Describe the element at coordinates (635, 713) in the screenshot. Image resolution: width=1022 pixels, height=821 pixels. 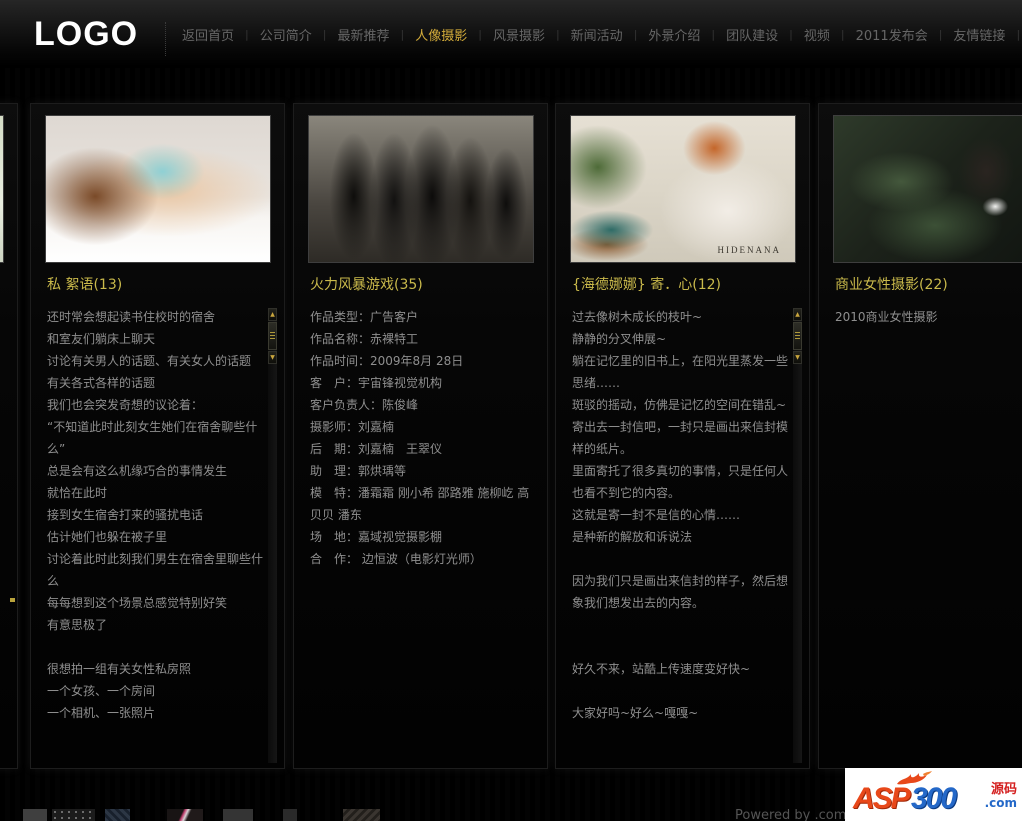
I see `text-line: 大家好吗~好么~嘎嘎~` at that location.